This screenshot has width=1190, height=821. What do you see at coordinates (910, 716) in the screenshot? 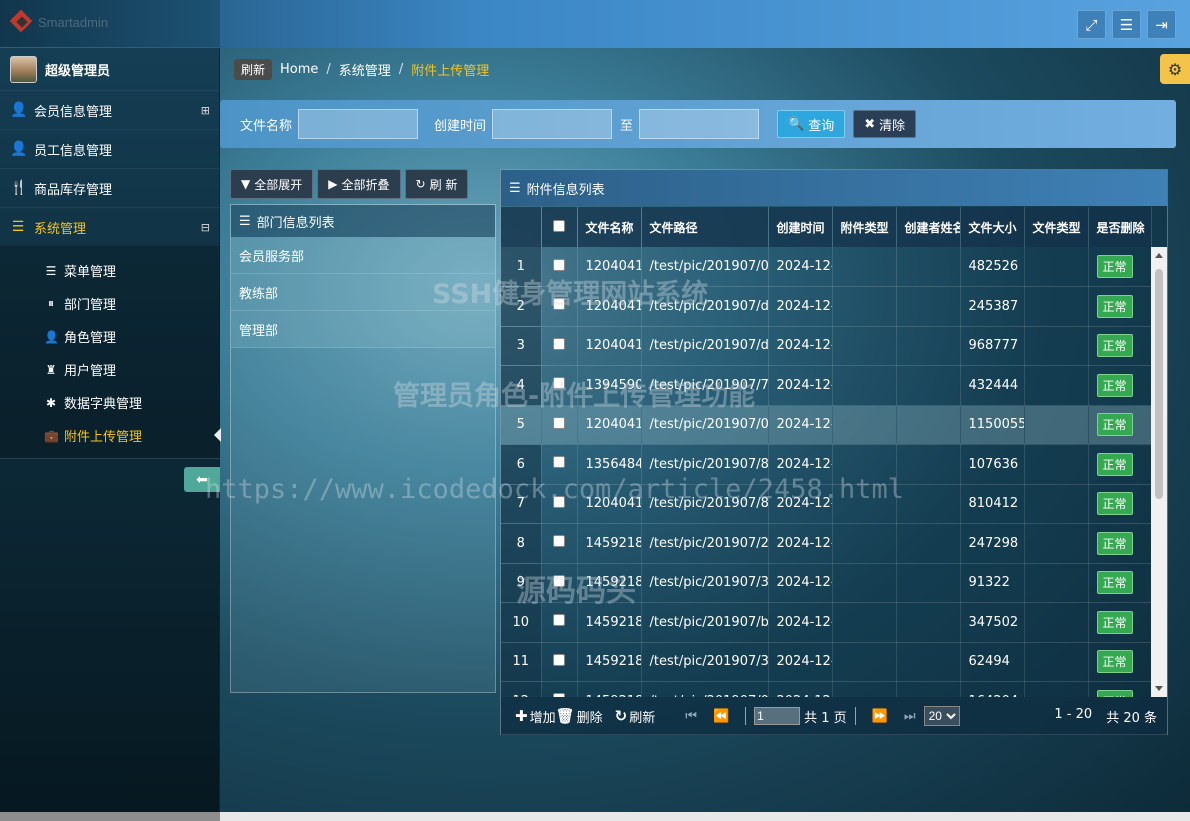
I see `last-page-icon: ⏭` at bounding box center [910, 716].